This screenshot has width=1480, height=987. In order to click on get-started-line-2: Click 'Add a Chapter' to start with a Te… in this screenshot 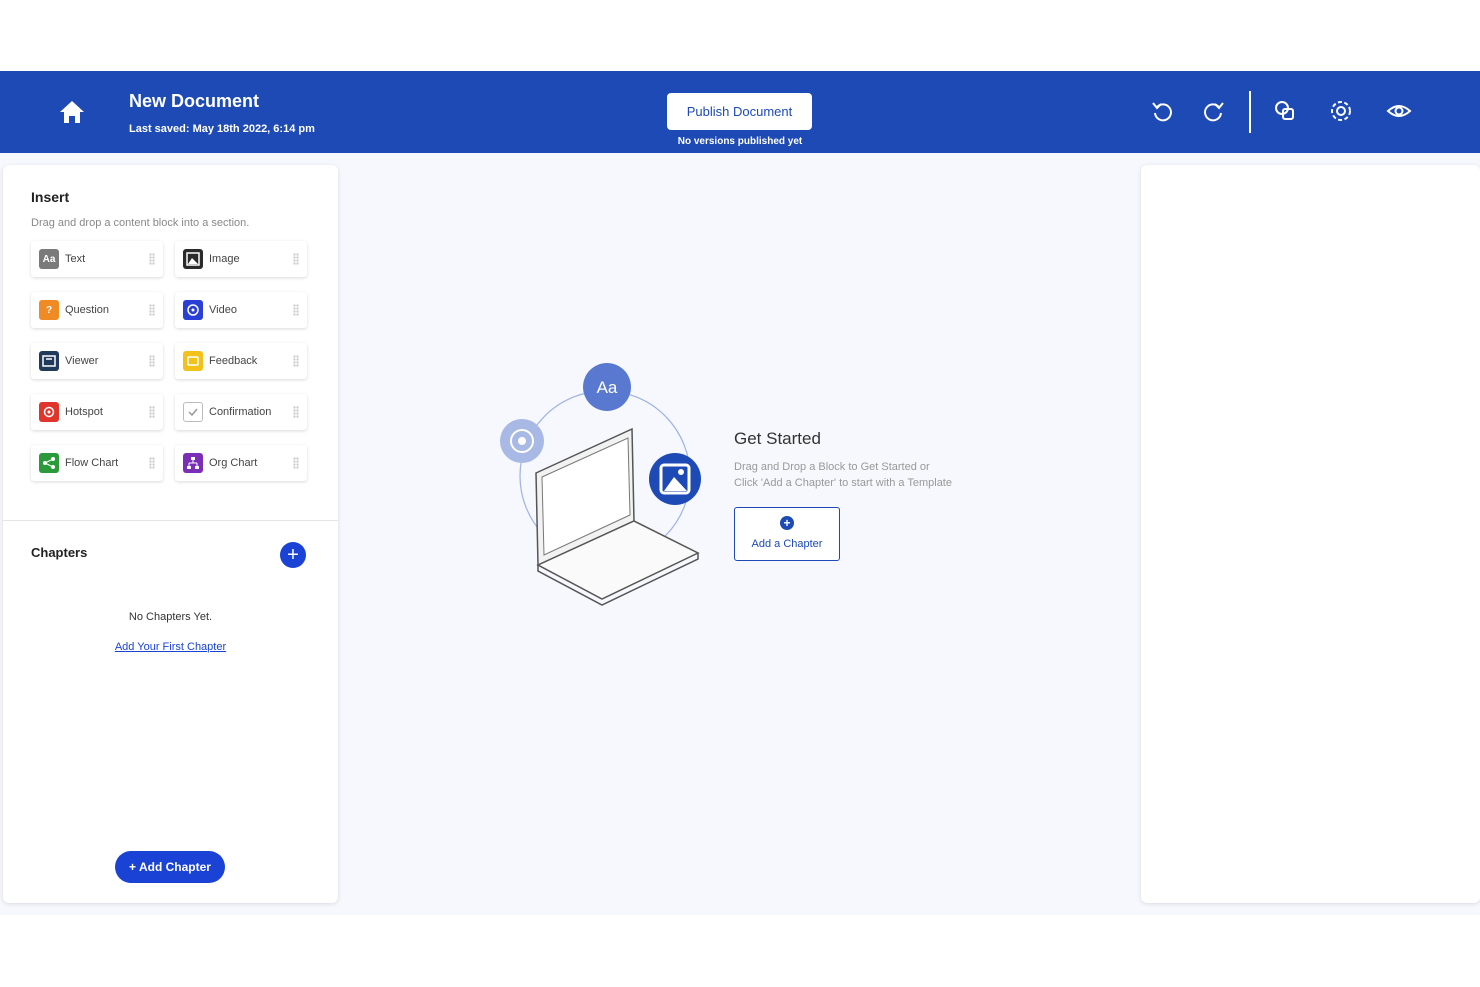, I will do `click(843, 483)`.